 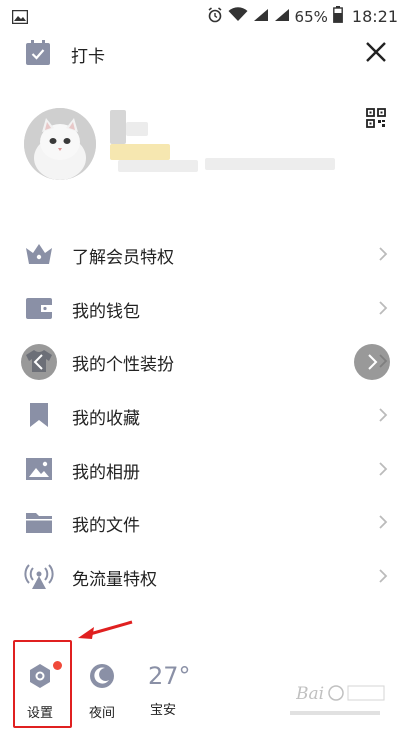 What do you see at coordinates (114, 580) in the screenshot?
I see `menu-item-label: 免流量特权` at bounding box center [114, 580].